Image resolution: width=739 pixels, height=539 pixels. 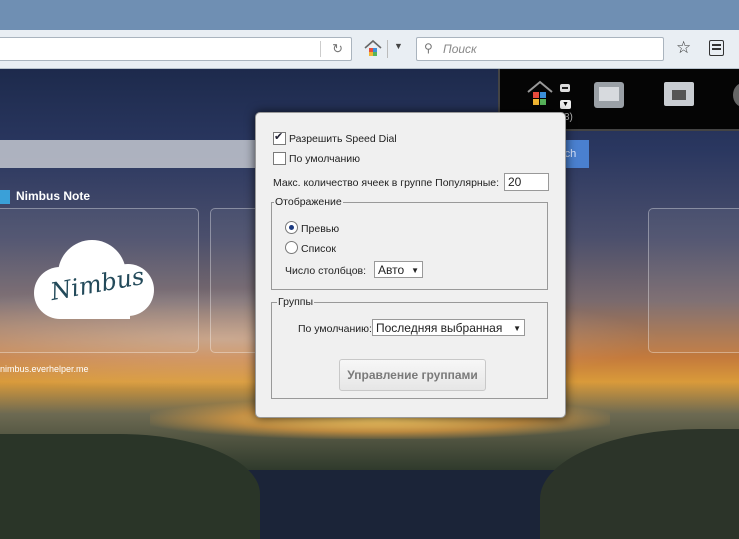 I want to click on columns-select-value: Авто, so click(x=391, y=270).